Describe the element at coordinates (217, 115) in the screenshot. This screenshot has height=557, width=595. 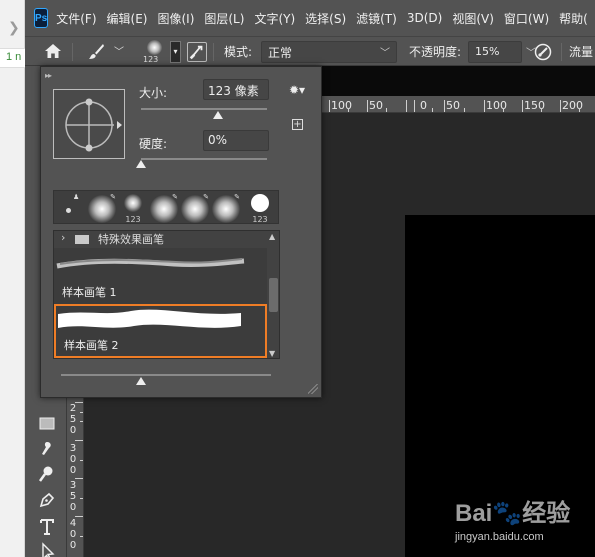
I see `size-slider-thumb` at that location.